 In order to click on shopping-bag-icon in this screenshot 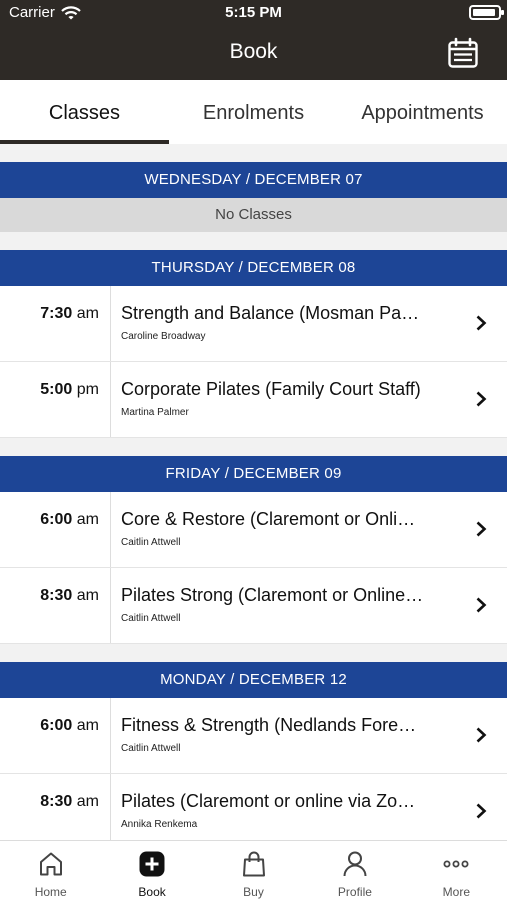, I will do `click(253, 864)`.